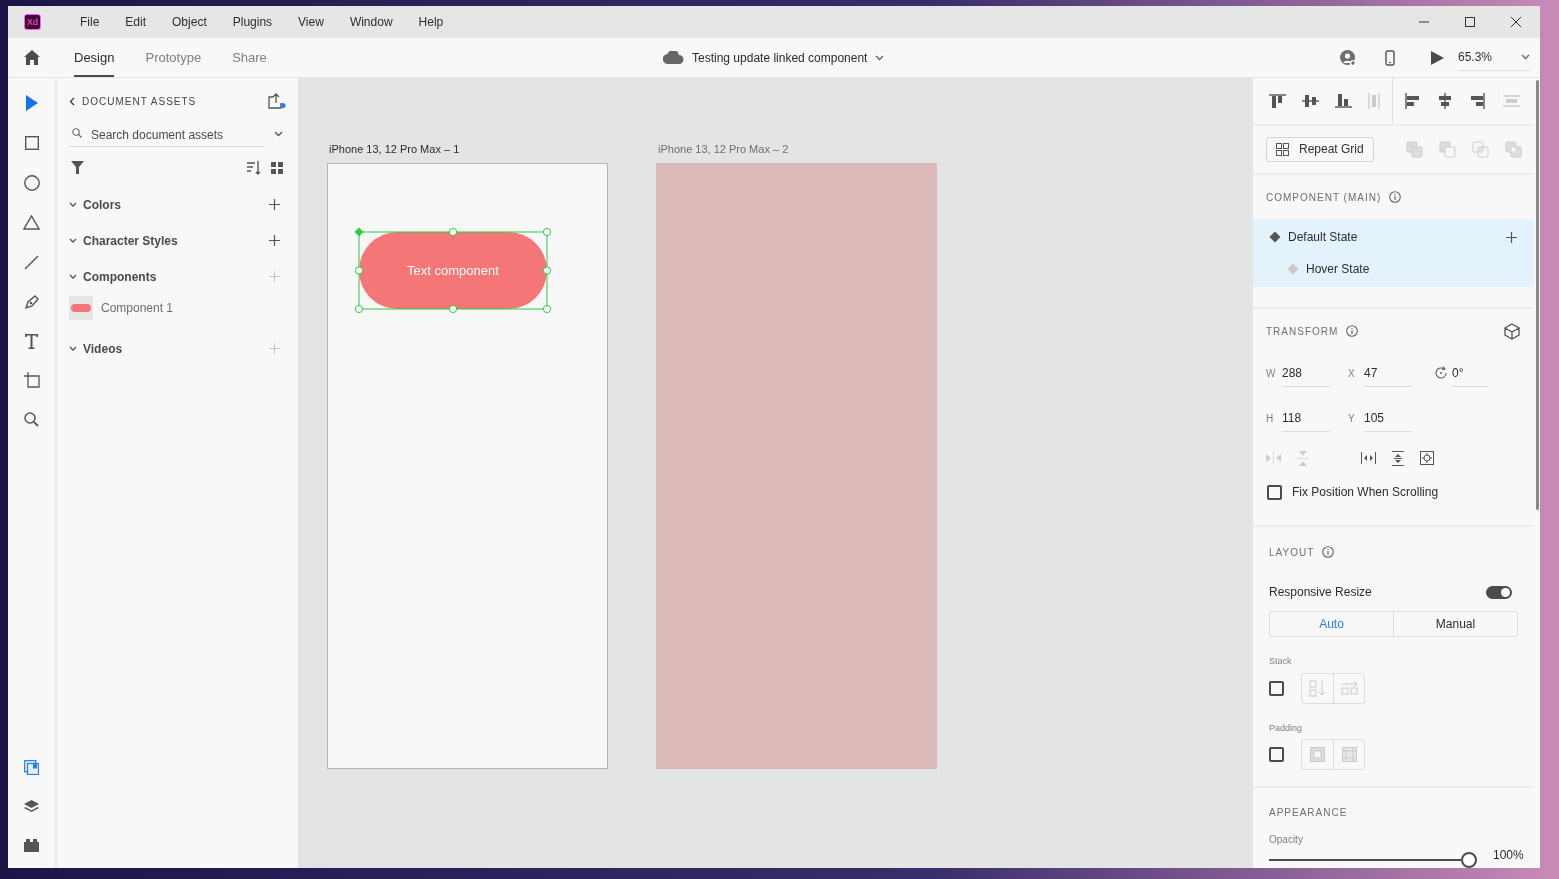 The image size is (1559, 879). I want to click on plugins-icon, so click(31, 845).